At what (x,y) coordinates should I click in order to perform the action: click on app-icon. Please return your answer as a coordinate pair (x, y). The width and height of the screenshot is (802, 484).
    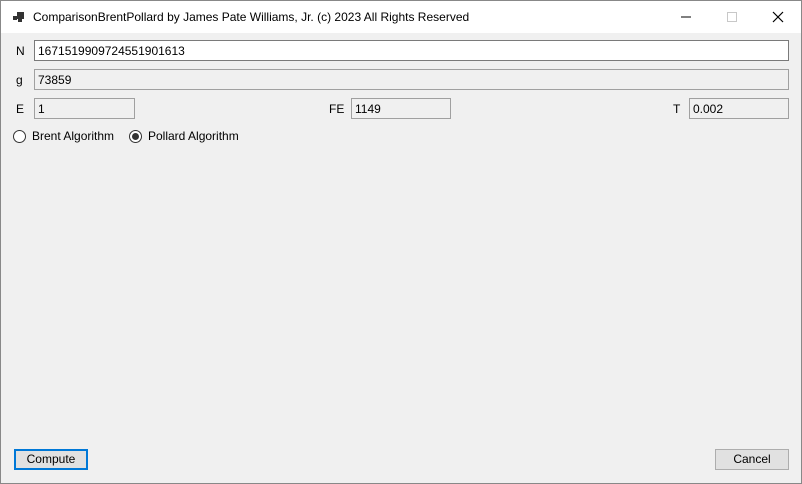
    Looking at the image, I should click on (19, 17).